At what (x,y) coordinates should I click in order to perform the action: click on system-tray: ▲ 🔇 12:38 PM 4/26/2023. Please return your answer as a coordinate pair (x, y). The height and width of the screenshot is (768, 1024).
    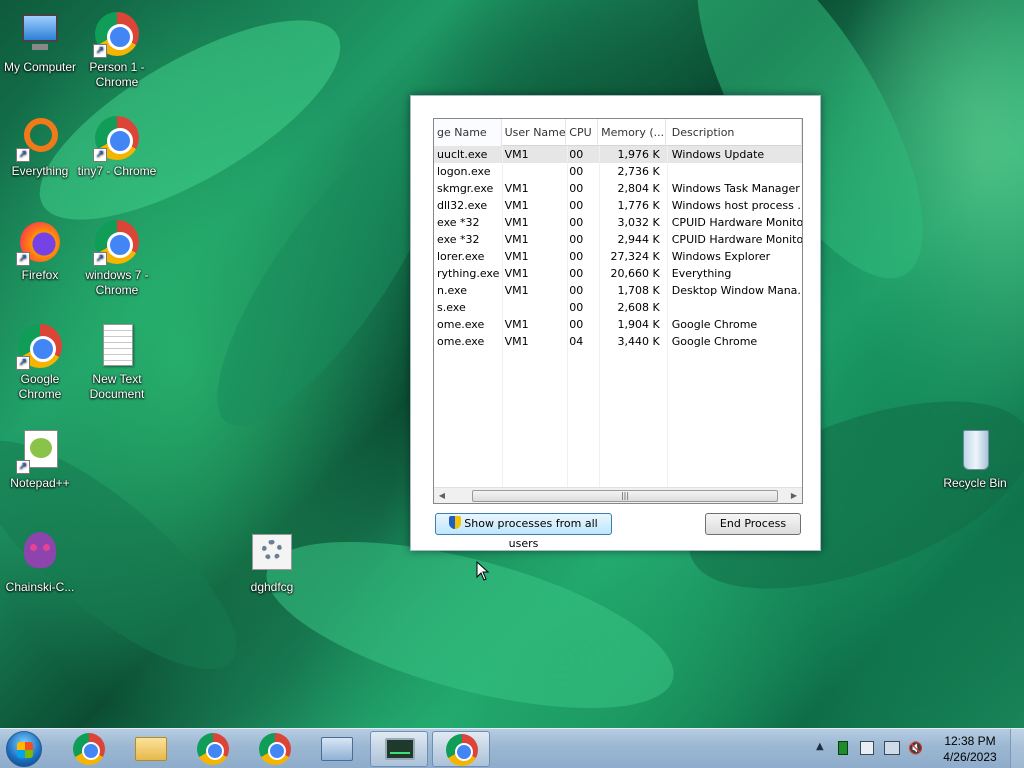
    Looking at the image, I should click on (914, 748).